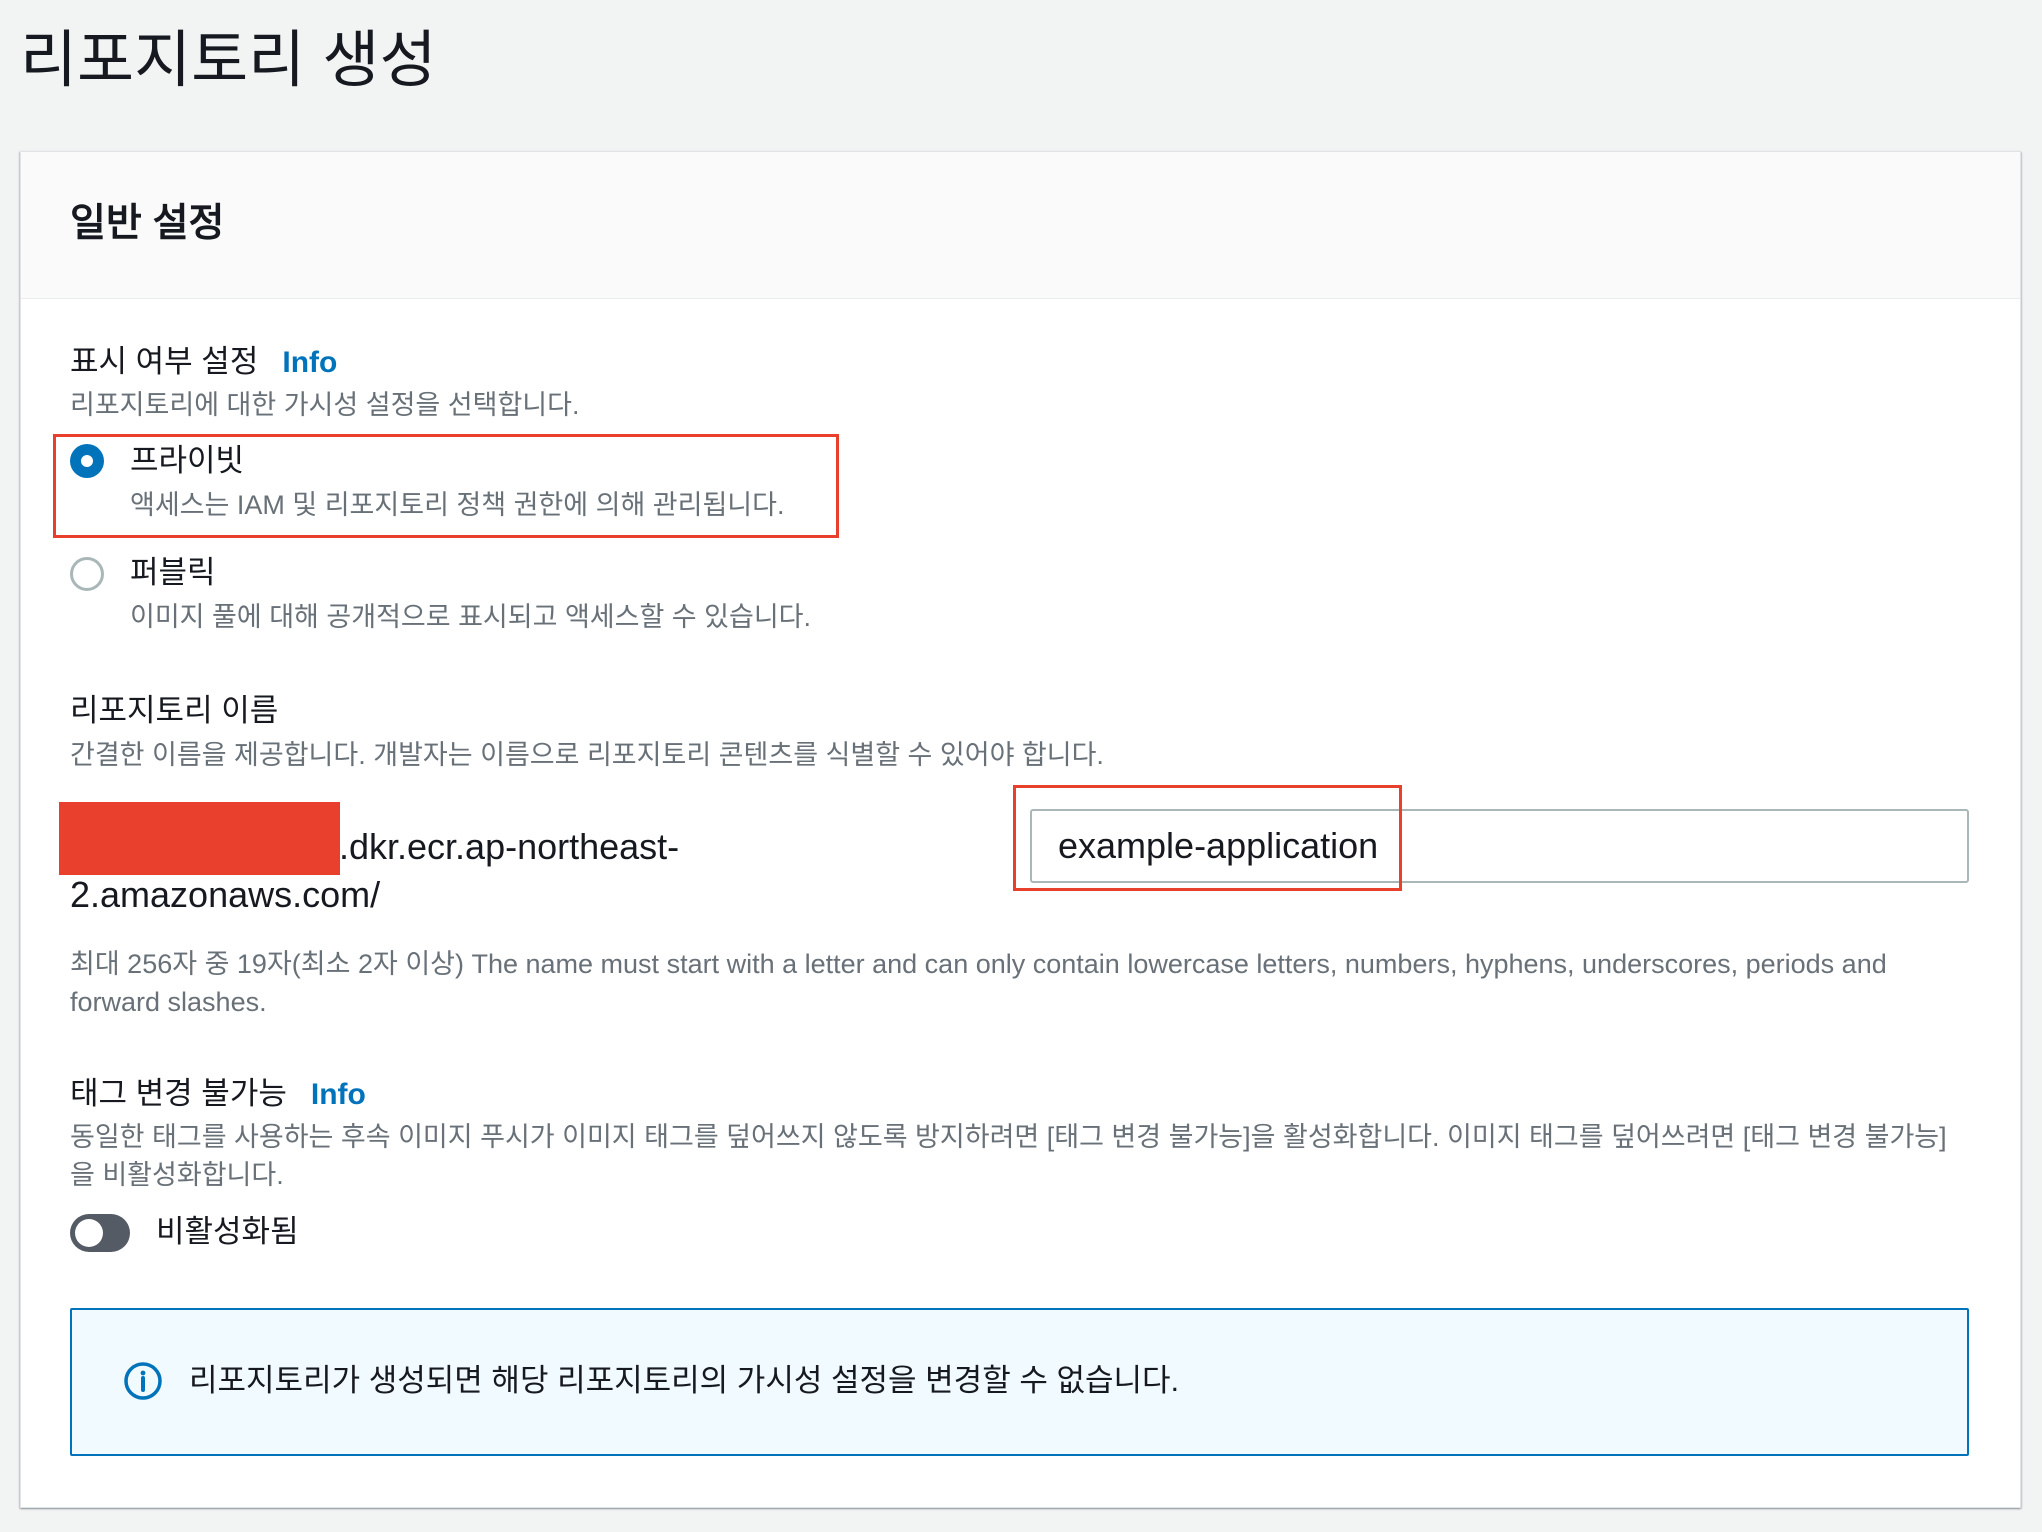 The height and width of the screenshot is (1532, 2042). I want to click on registry-uri-prefix-line2: 2.amazonaws.com/, so click(225, 894).